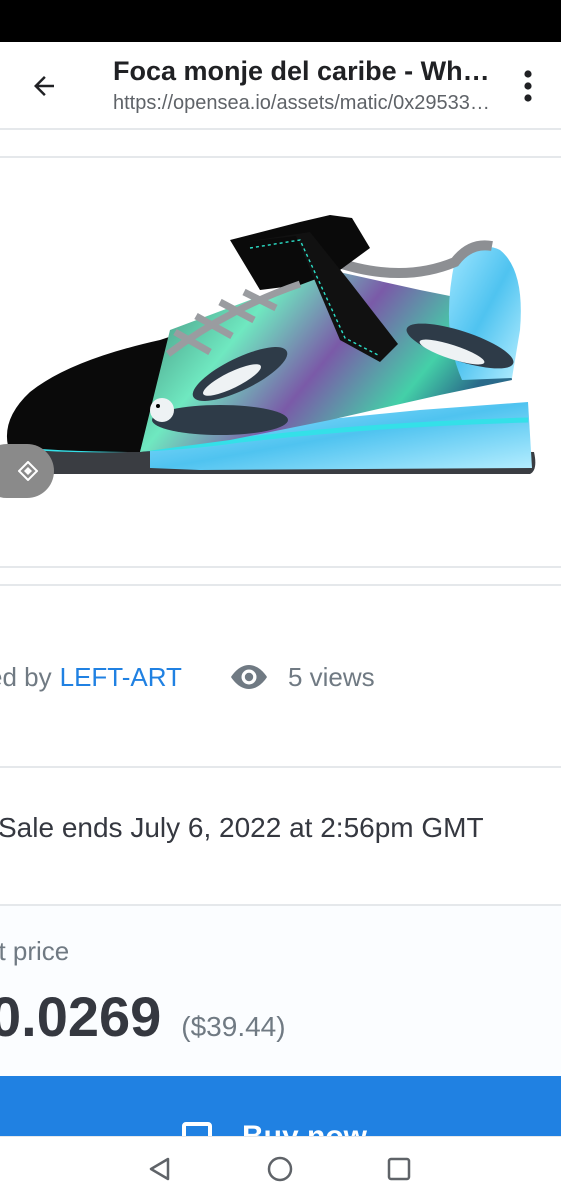  I want to click on eye-icon, so click(248, 677).